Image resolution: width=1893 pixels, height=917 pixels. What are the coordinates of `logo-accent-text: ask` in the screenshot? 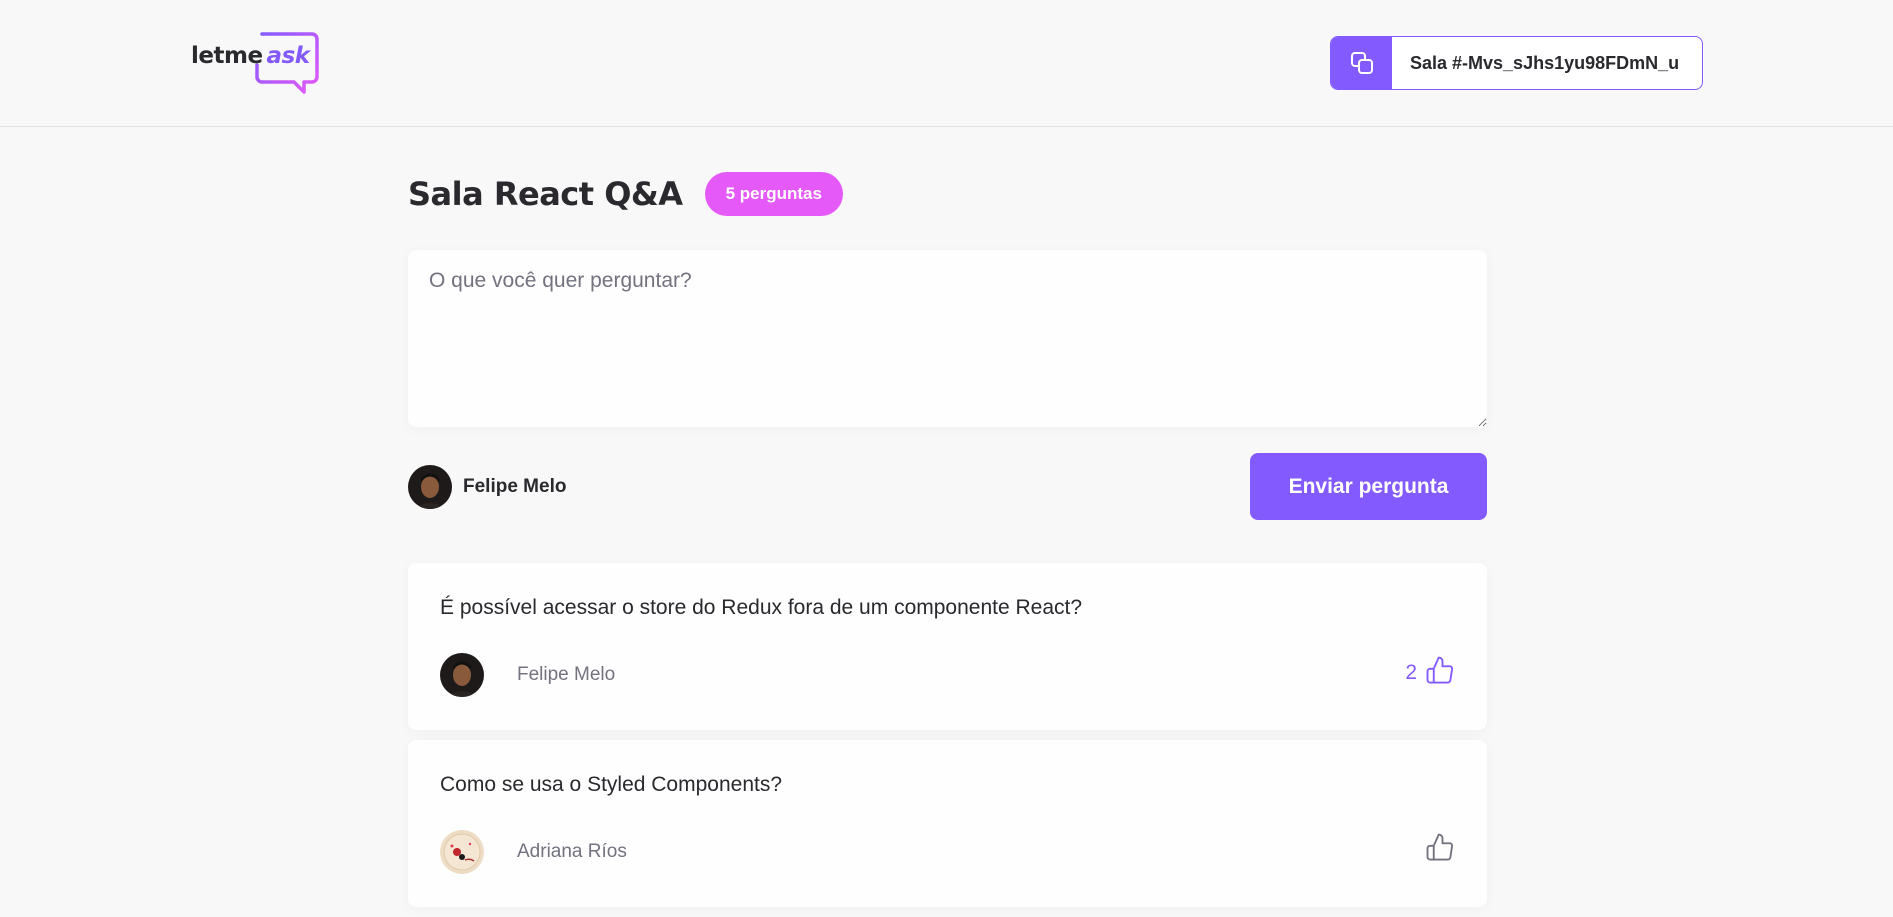 It's located at (288, 56).